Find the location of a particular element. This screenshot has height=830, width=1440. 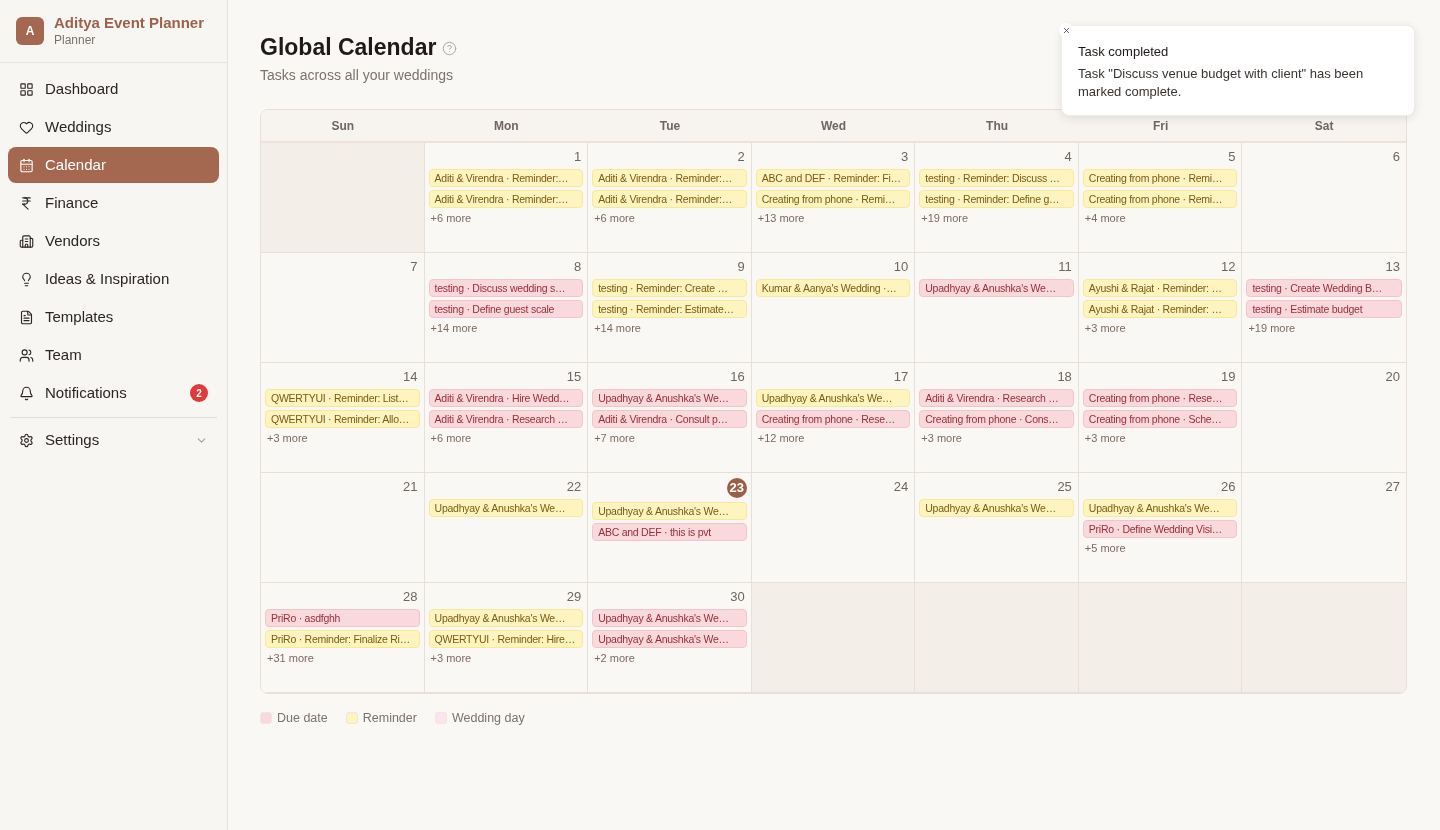

day-number: 24 is located at coordinates (901, 487).